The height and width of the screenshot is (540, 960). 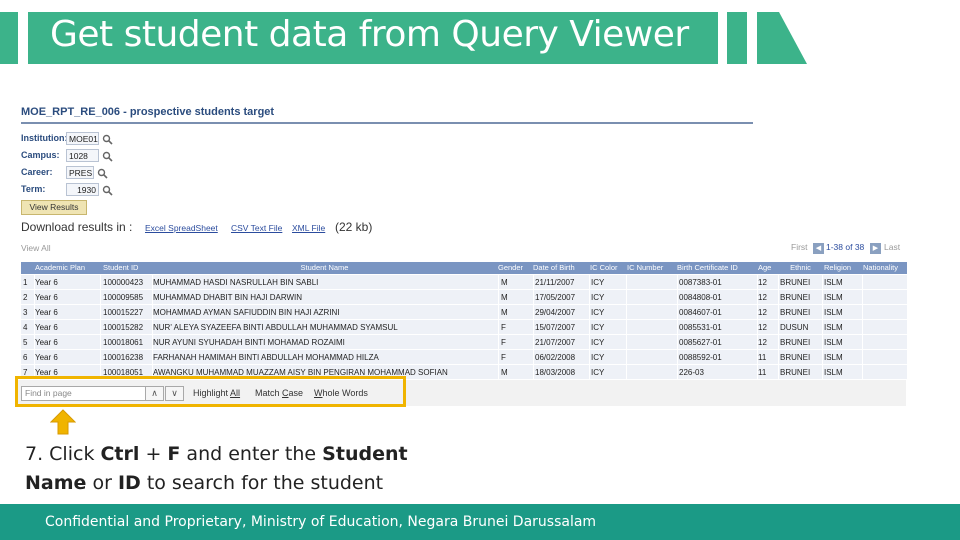 What do you see at coordinates (36, 248) in the screenshot?
I see `view-all-link: View All` at bounding box center [36, 248].